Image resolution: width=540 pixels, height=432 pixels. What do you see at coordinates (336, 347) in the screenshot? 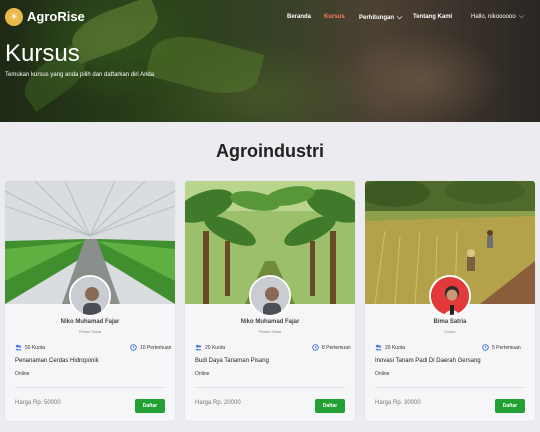
I see `sessions-text: 8 Pertemuan` at bounding box center [336, 347].